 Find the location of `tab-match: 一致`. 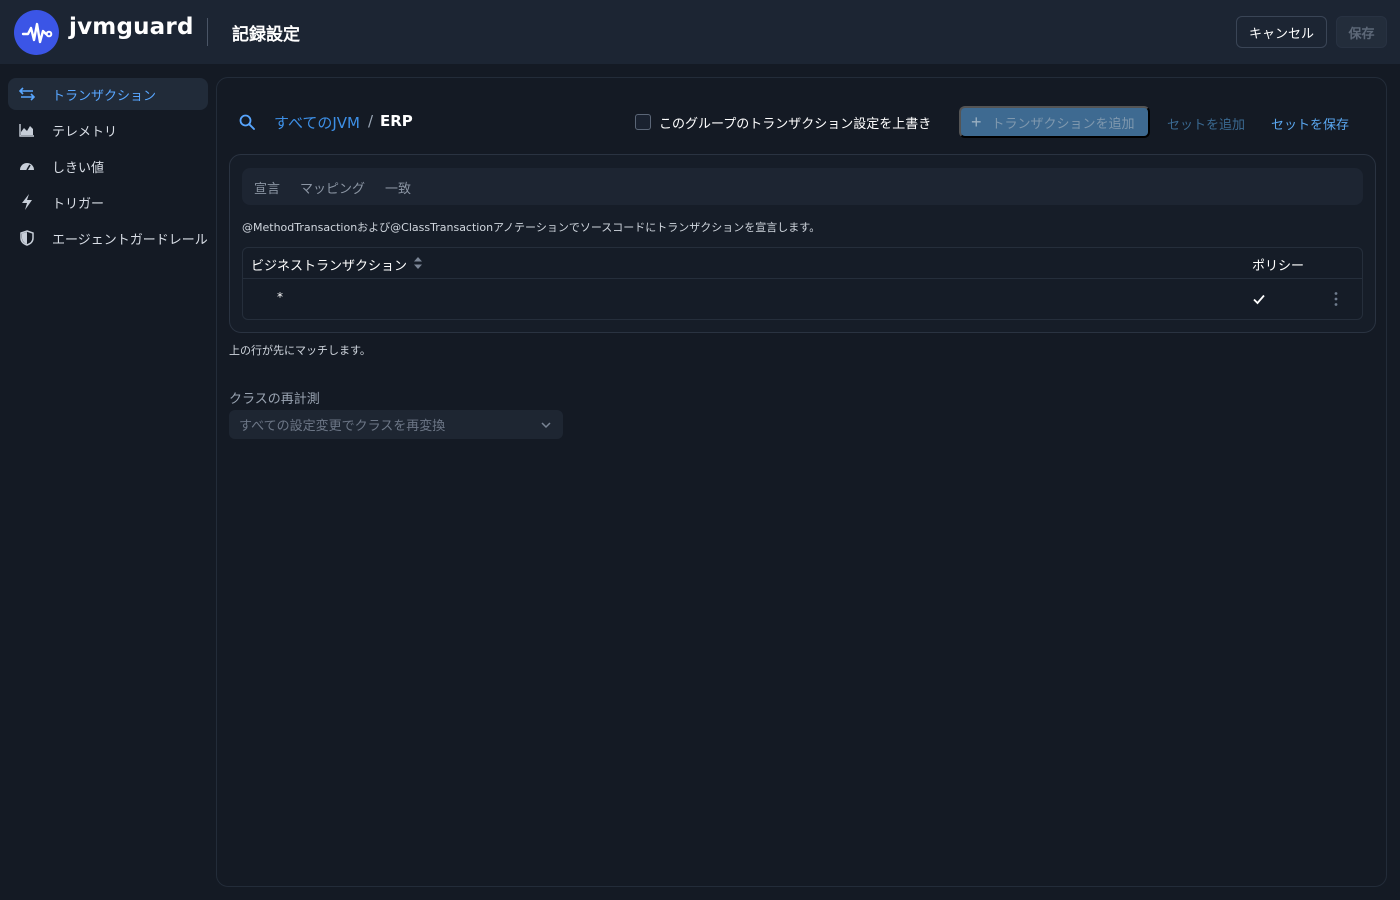

tab-match: 一致 is located at coordinates (398, 187).